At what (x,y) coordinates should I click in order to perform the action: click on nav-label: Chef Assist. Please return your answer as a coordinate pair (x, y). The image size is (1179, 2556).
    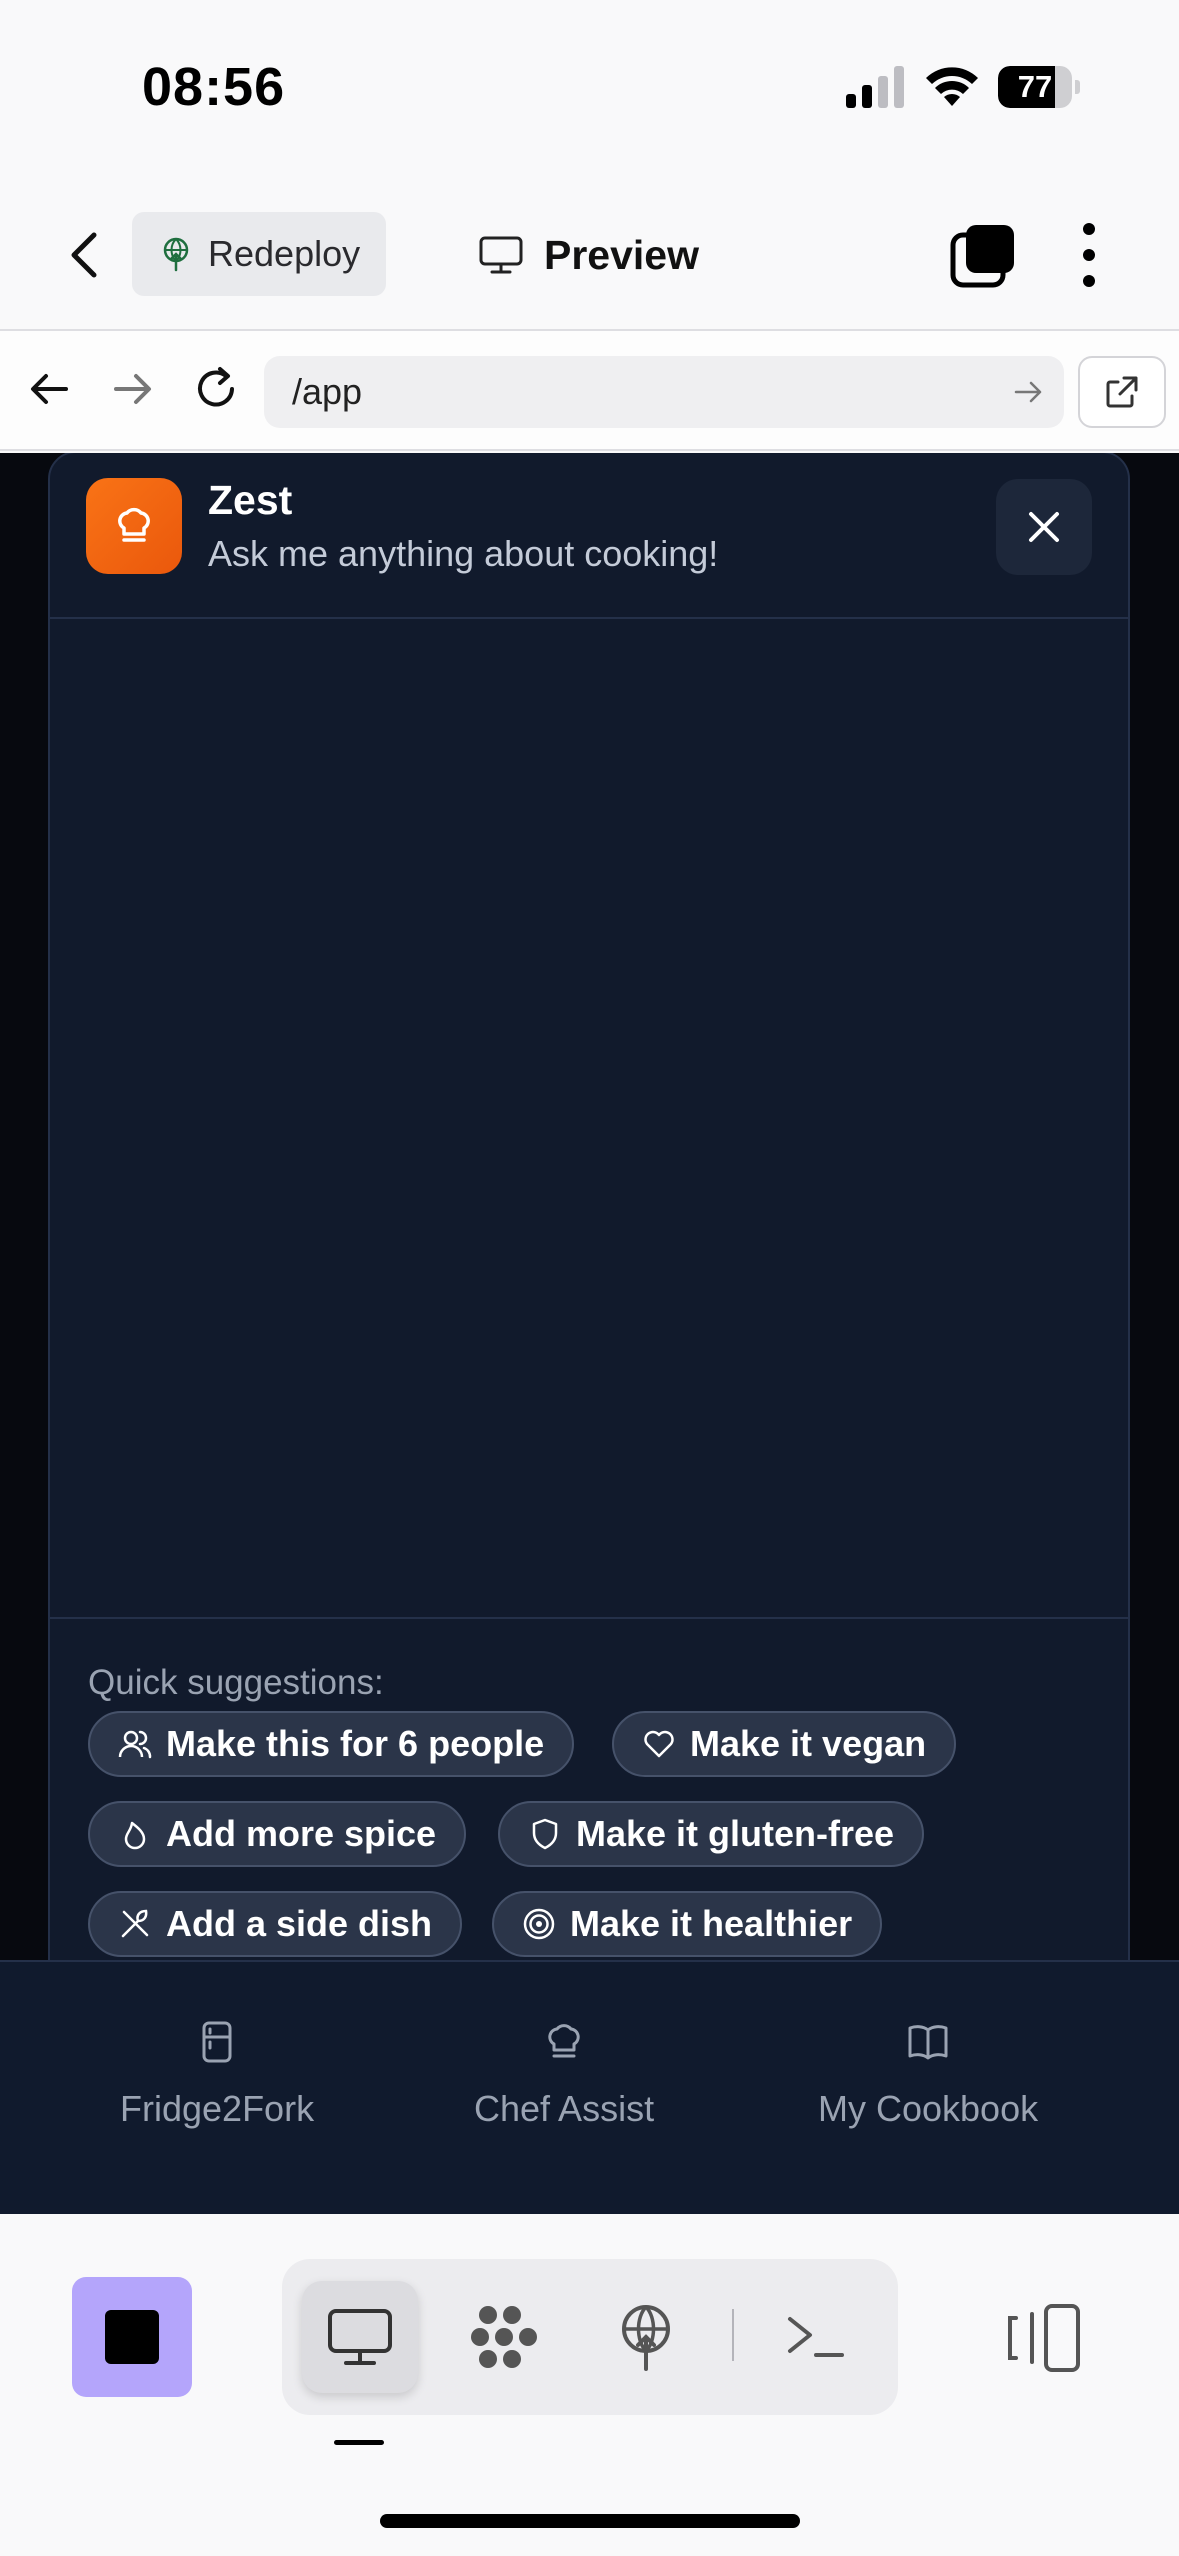
    Looking at the image, I should click on (564, 2108).